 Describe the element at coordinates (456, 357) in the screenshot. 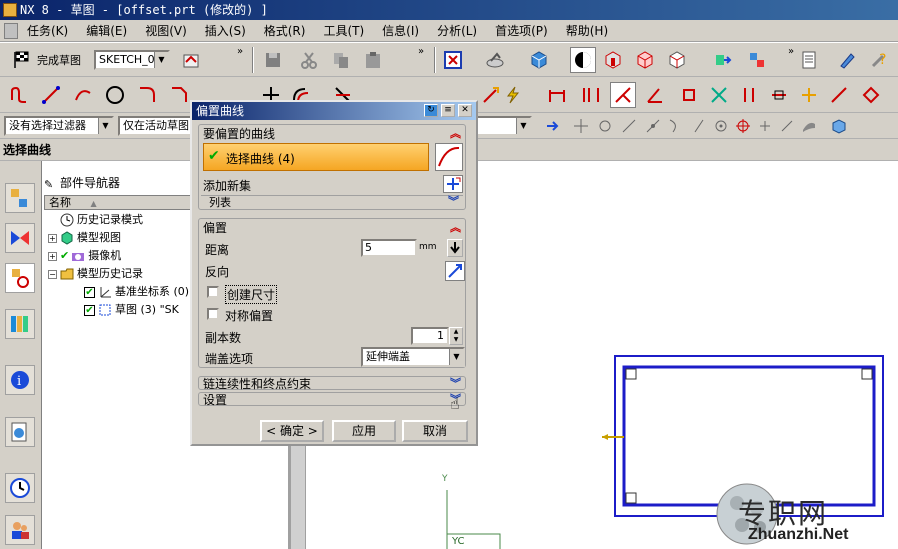

I see `chevron-down-icon: ▼` at that location.